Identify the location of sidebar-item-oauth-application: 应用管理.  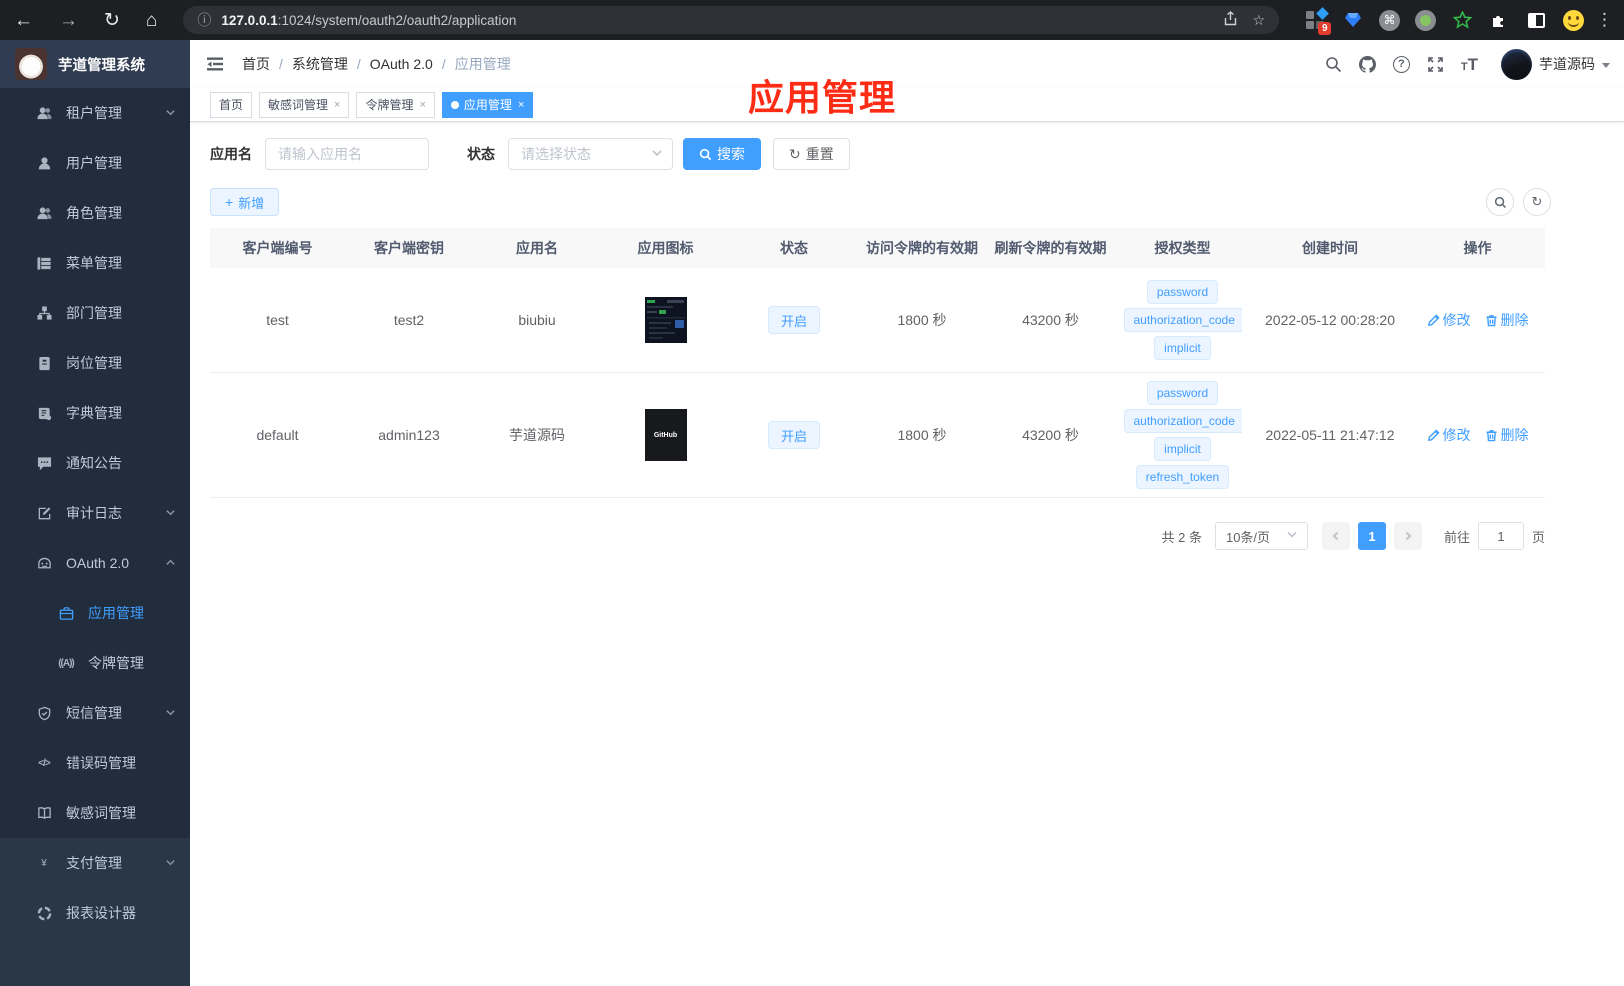
(95, 613).